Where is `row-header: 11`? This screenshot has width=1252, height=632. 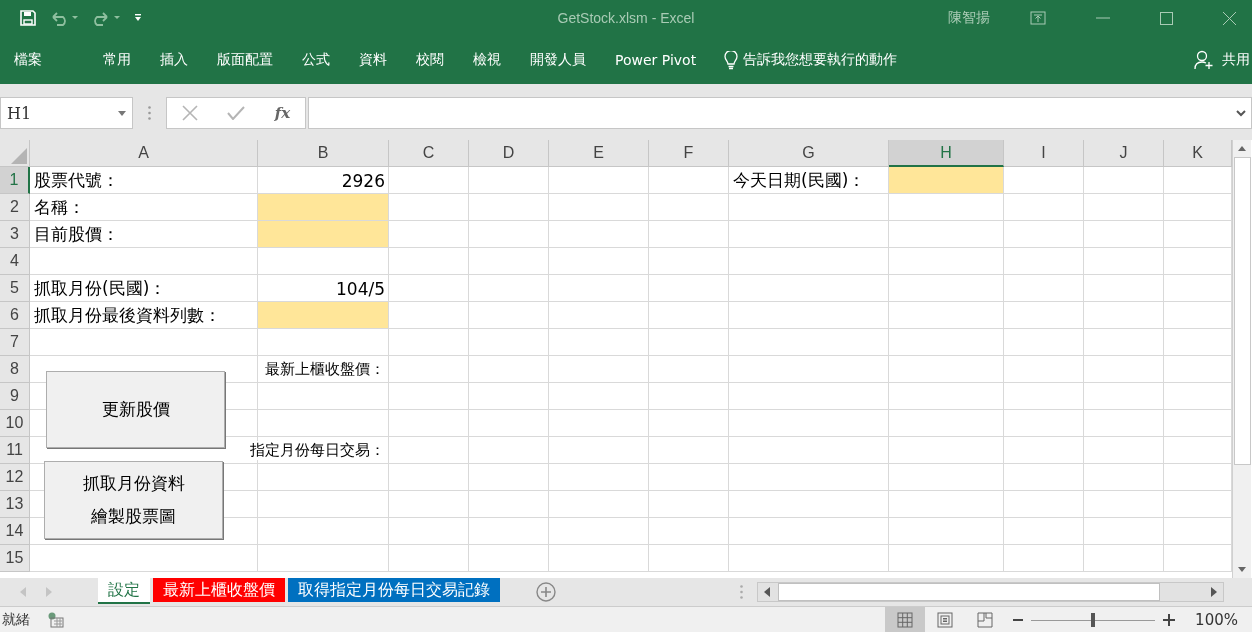
row-header: 11 is located at coordinates (15, 450).